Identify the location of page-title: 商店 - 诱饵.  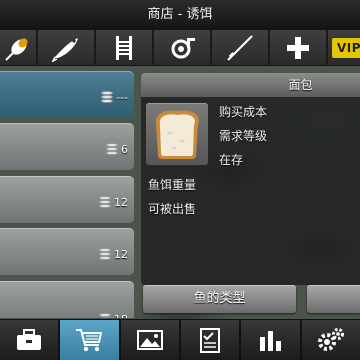
(180, 14).